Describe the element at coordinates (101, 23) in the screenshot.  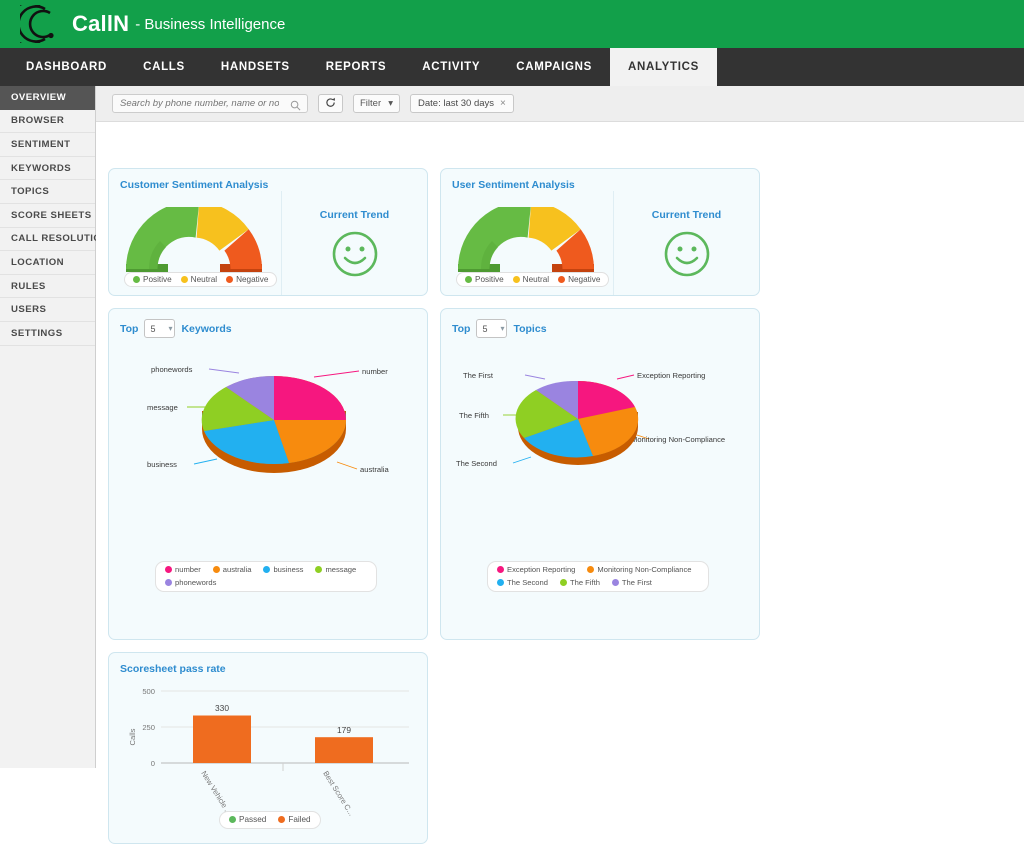
I see `brand-name: CallN` at that location.